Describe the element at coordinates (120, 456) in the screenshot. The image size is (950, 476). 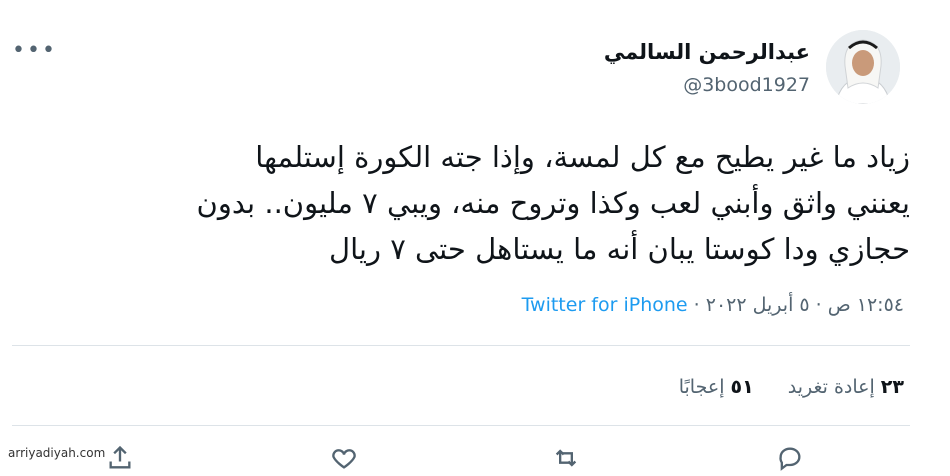
I see `share-icon` at that location.